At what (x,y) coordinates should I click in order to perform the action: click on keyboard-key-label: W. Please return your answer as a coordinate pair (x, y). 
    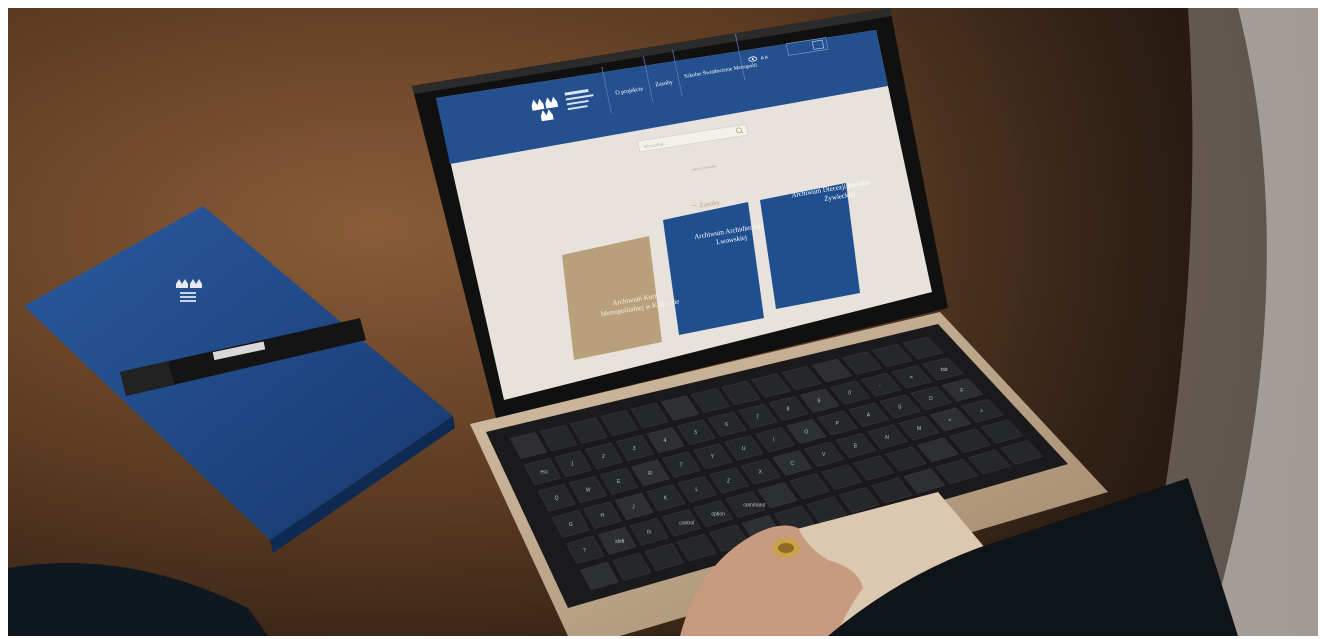
    Looking at the image, I should click on (588, 490).